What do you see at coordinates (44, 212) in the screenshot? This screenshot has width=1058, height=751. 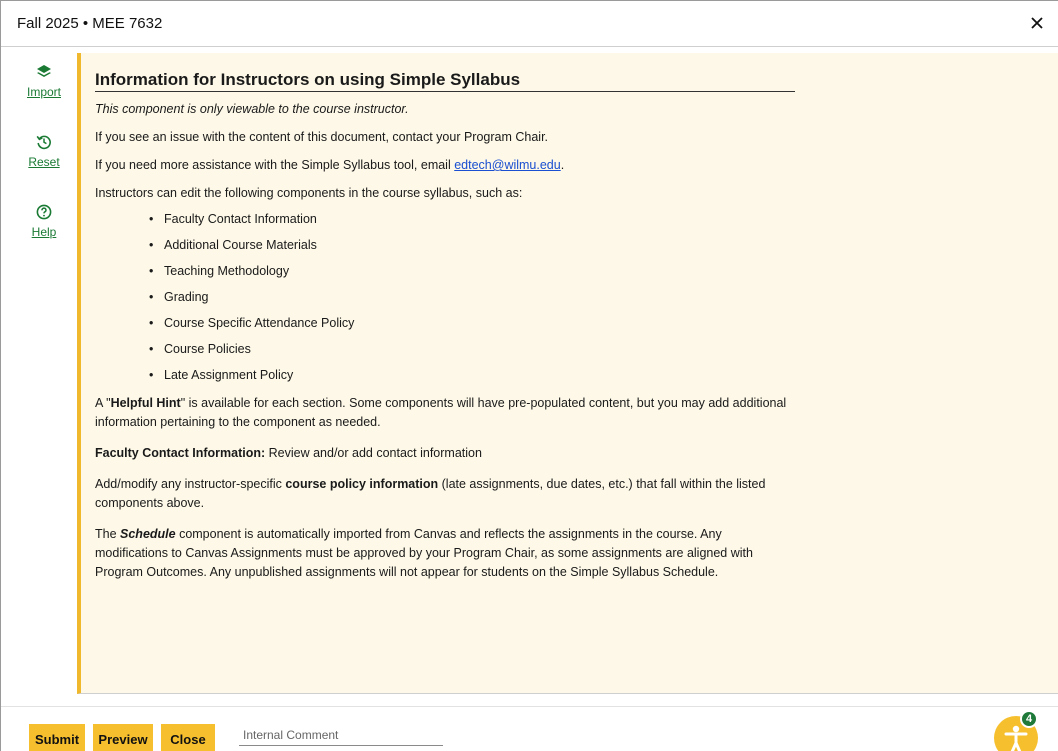 I see `help-circle-icon` at bounding box center [44, 212].